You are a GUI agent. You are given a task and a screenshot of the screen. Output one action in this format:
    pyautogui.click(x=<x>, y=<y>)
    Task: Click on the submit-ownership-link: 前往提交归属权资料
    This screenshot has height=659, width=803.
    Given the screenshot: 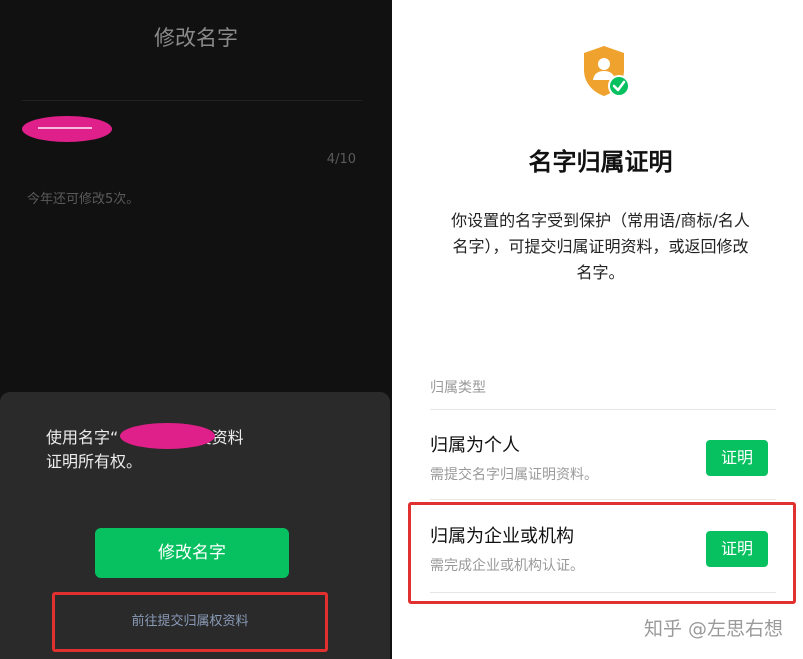 What is the action you would take?
    pyautogui.click(x=190, y=622)
    